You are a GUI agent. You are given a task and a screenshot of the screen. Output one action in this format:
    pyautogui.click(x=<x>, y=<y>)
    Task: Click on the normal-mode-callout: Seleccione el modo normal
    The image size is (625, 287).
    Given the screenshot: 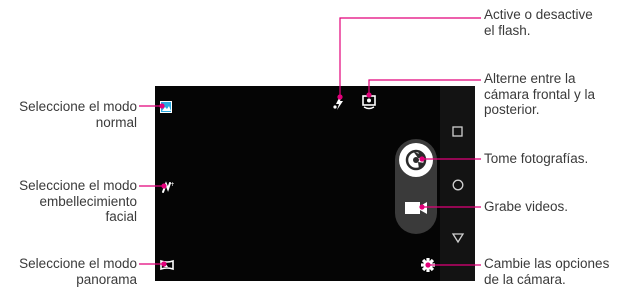 What is the action you would take?
    pyautogui.click(x=78, y=114)
    